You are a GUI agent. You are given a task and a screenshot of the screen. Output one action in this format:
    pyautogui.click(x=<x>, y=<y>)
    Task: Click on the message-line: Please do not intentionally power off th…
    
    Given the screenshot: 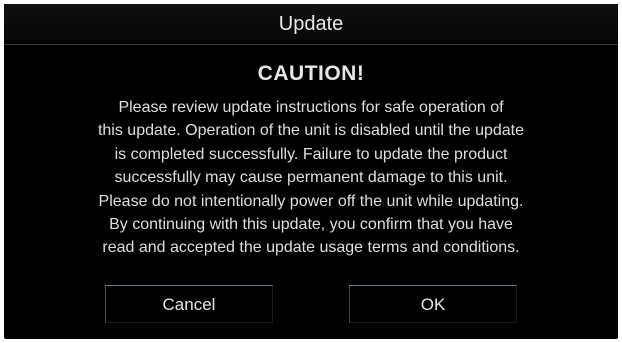 What is the action you would take?
    pyautogui.click(x=311, y=201)
    